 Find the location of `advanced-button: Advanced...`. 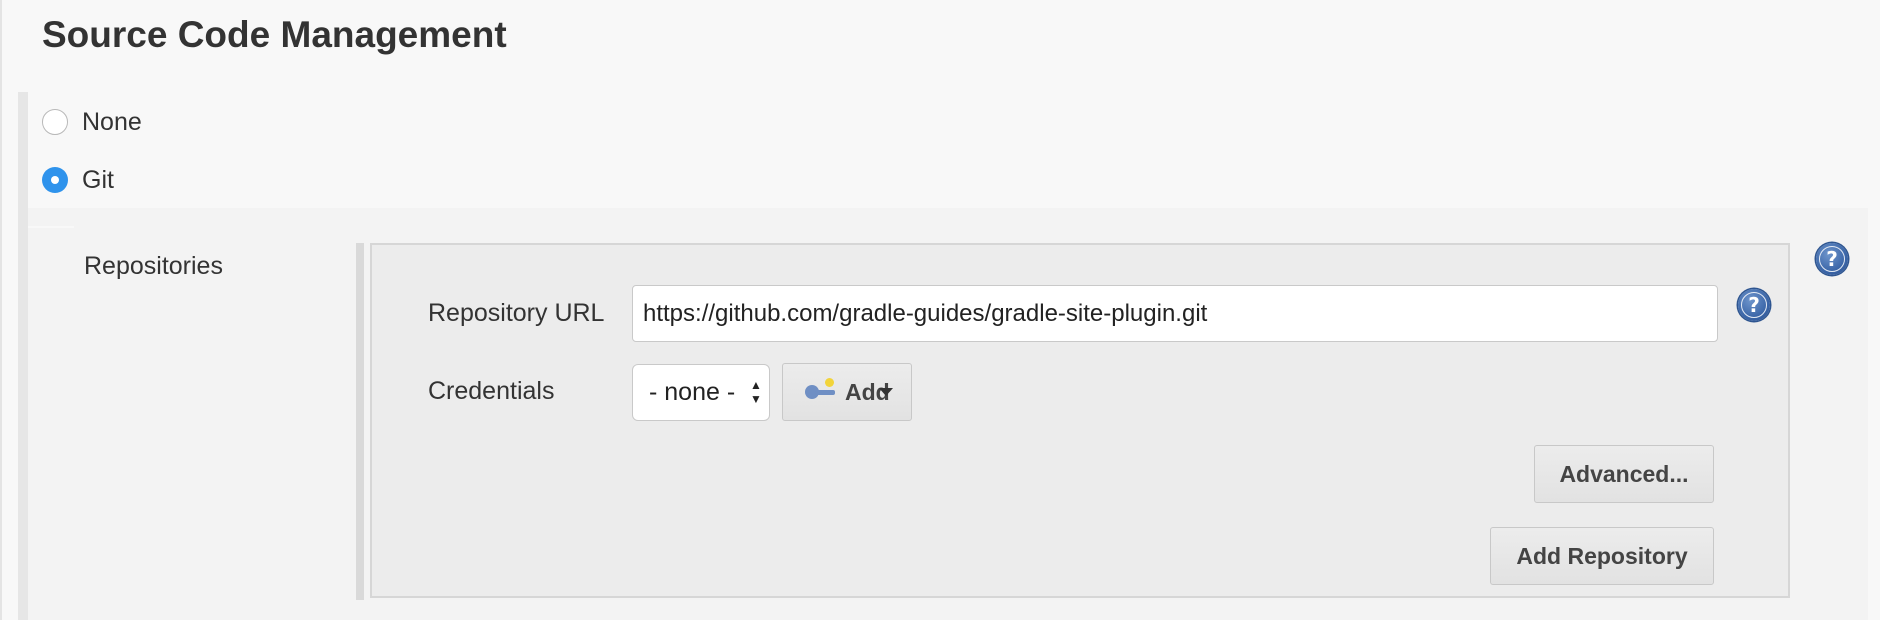

advanced-button: Advanced... is located at coordinates (1624, 474).